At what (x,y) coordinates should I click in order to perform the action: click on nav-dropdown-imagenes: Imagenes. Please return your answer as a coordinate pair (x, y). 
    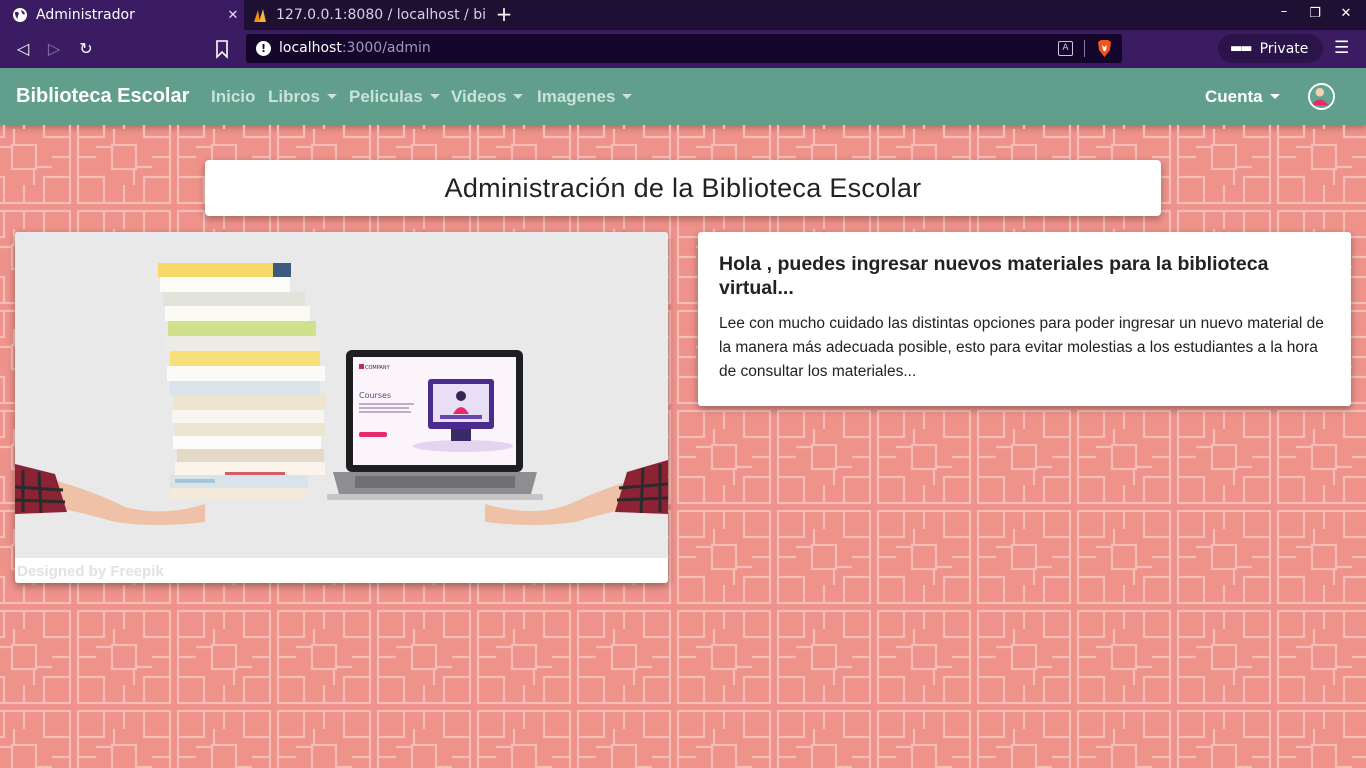
    Looking at the image, I should click on (585, 97).